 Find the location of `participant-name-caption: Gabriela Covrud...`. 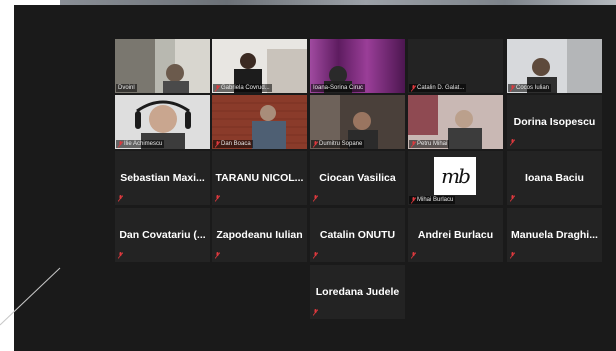

participant-name-caption: Gabriela Covrud... is located at coordinates (242, 88).